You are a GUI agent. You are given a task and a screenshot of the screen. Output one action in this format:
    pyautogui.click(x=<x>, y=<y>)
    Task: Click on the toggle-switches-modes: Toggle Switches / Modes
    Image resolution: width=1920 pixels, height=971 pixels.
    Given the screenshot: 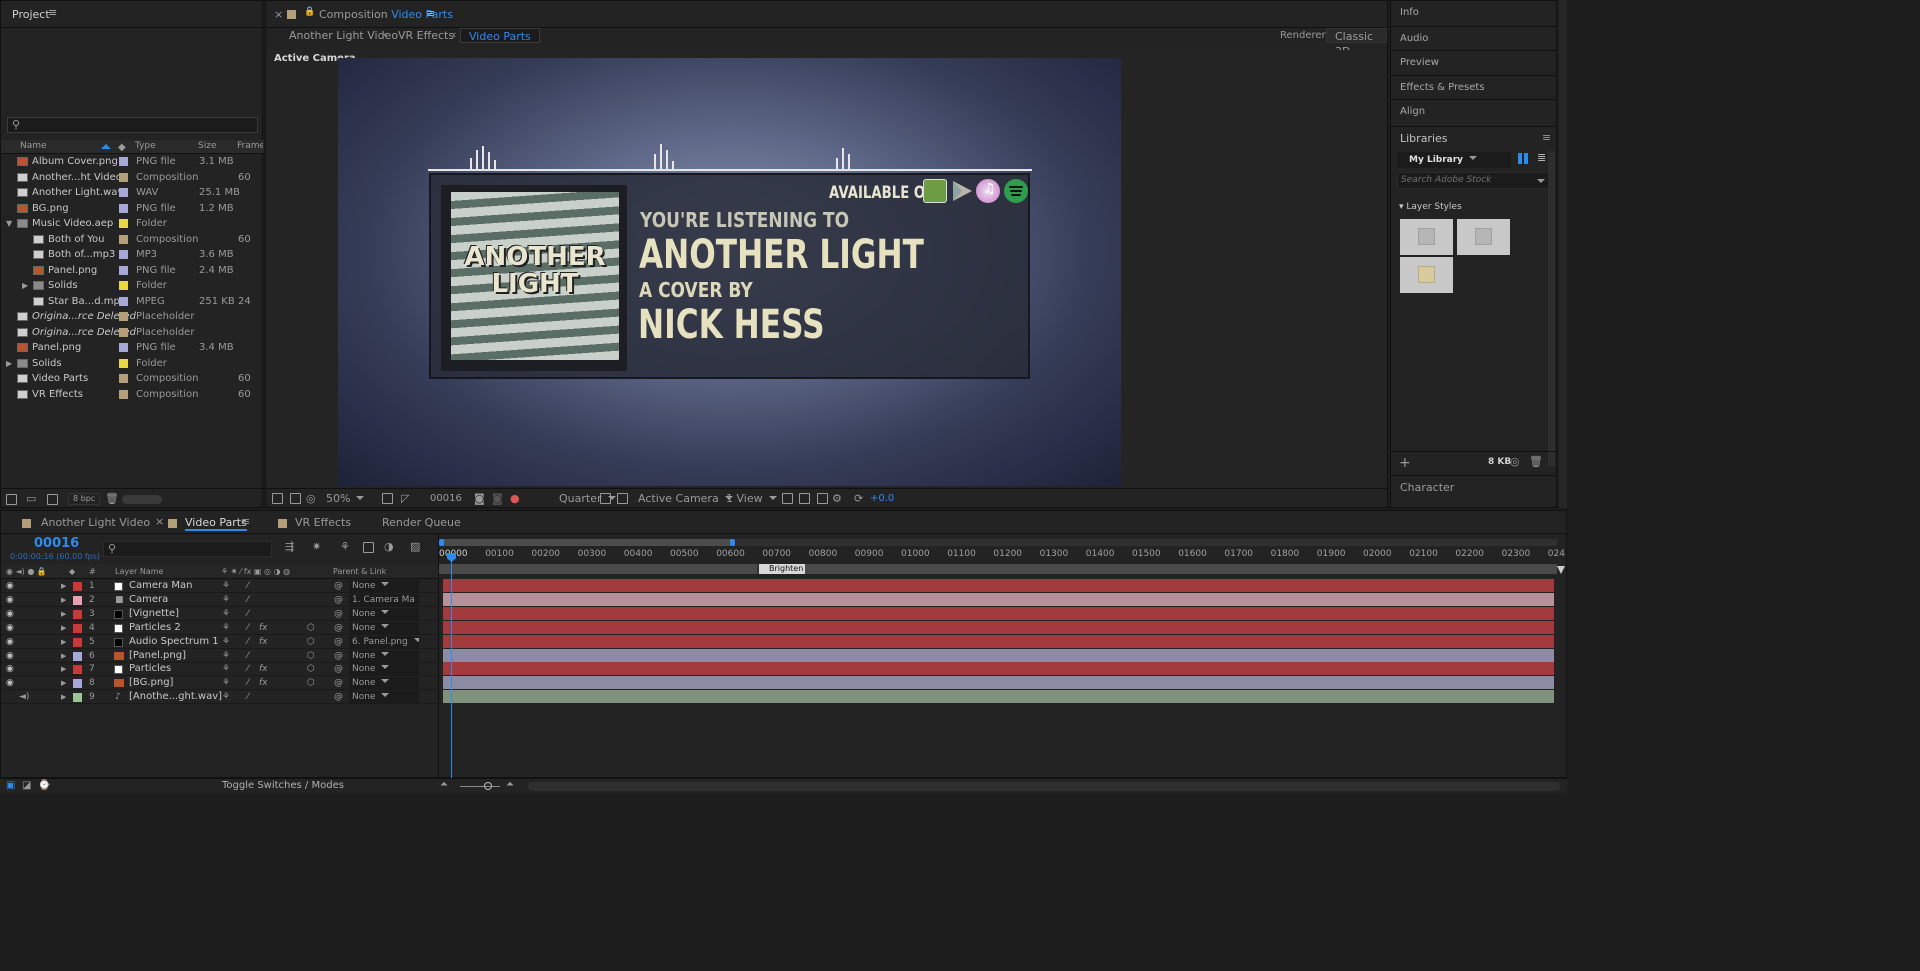 What is the action you would take?
    pyautogui.click(x=283, y=785)
    